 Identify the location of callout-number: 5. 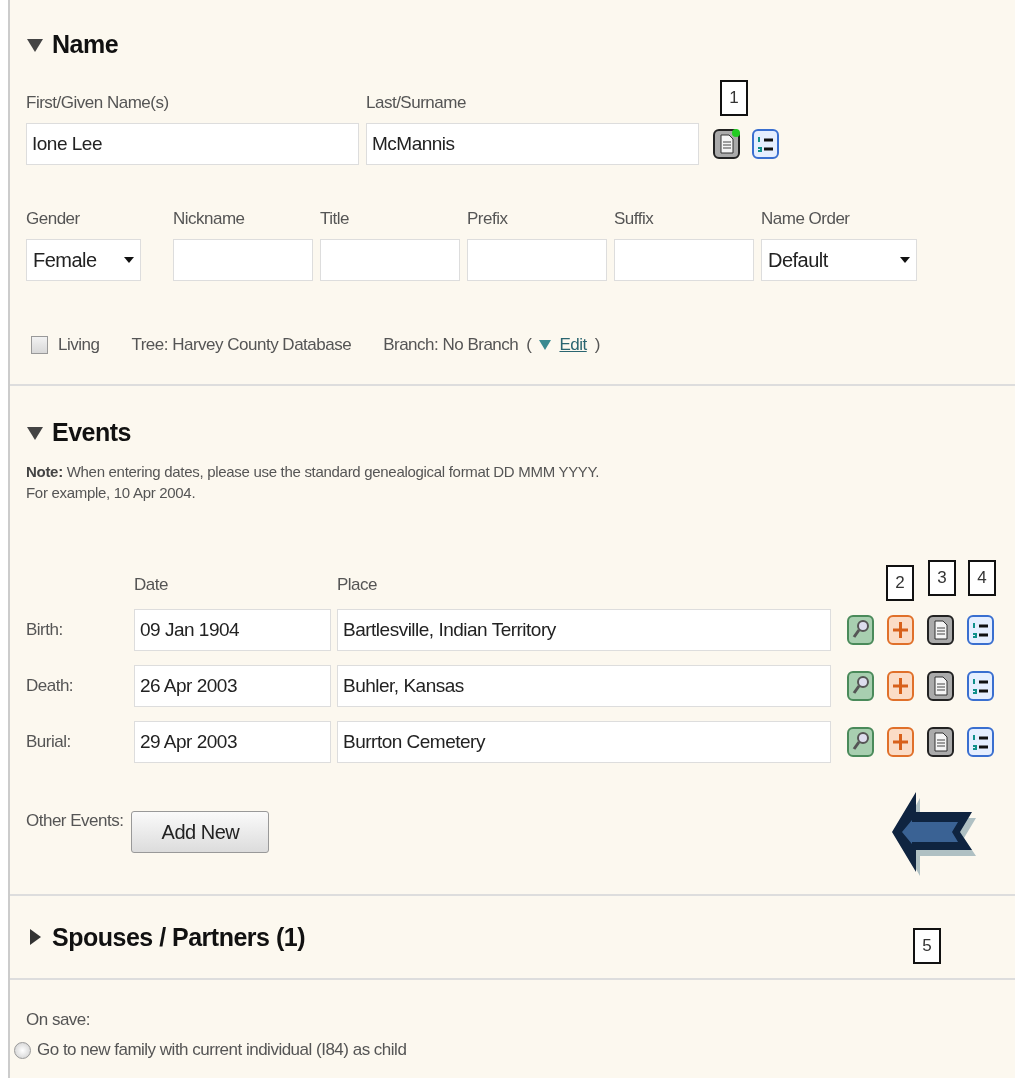
(927, 946).